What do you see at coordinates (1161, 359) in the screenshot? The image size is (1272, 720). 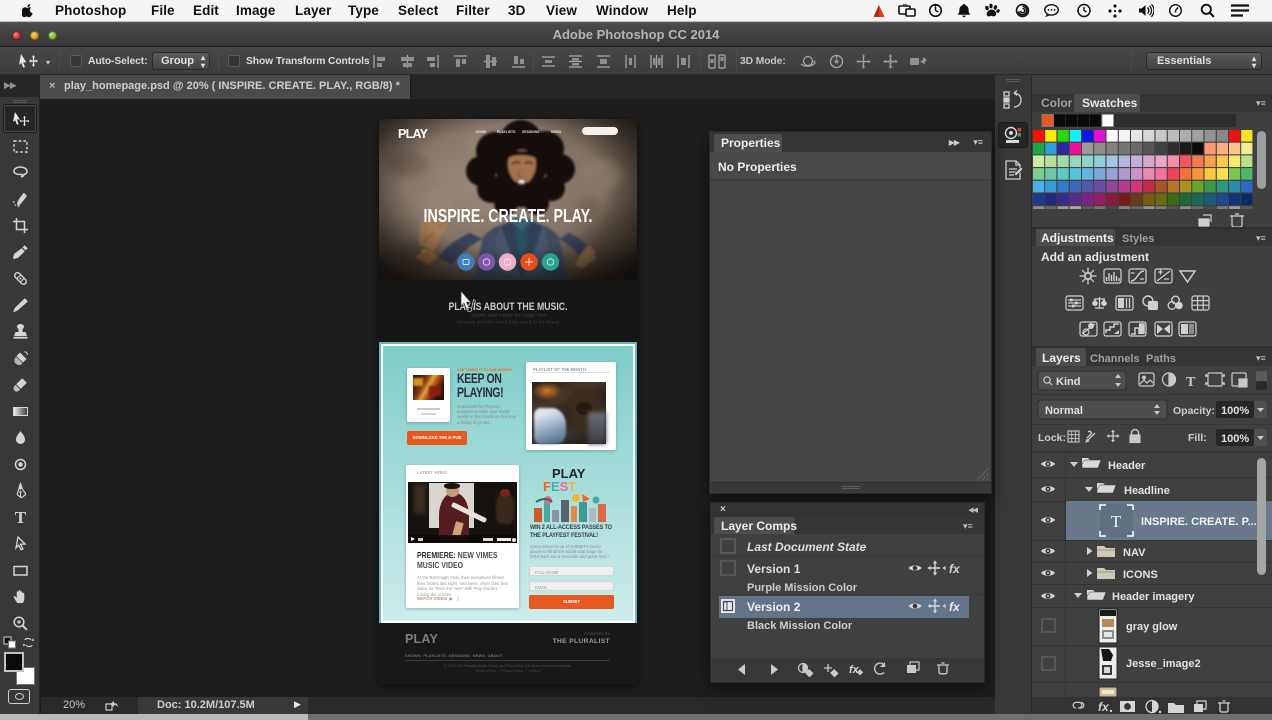 I see `svg-text: Paths` at bounding box center [1161, 359].